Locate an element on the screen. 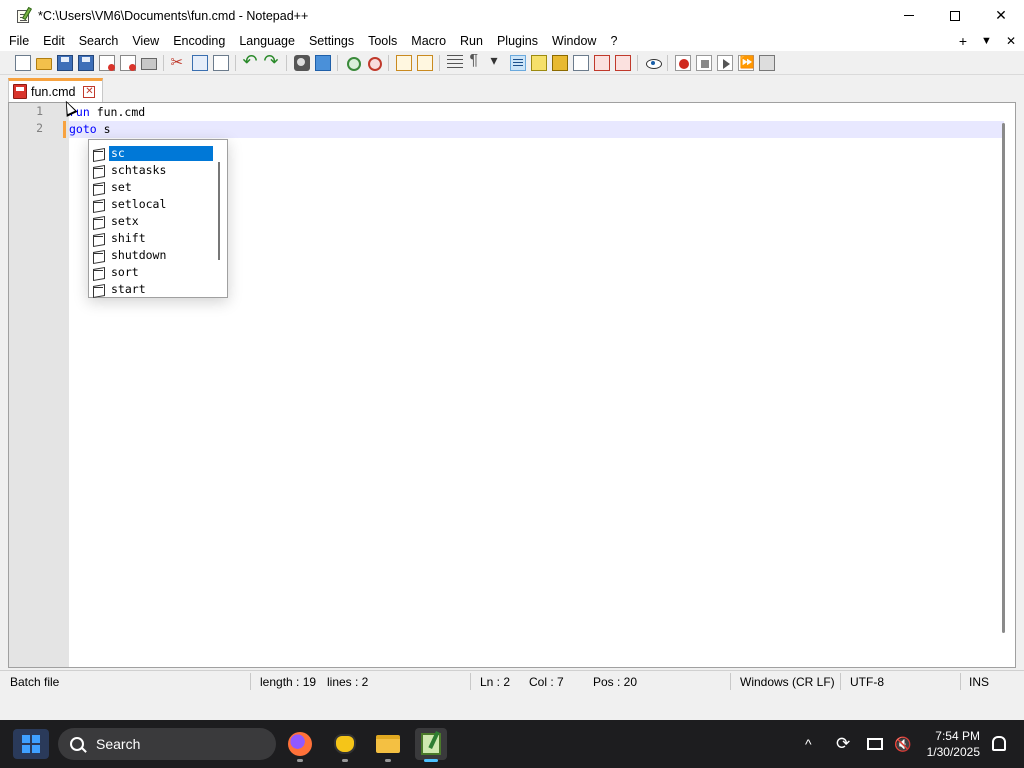 The image size is (1024, 768). menu-edit: Edit is located at coordinates (54, 41).